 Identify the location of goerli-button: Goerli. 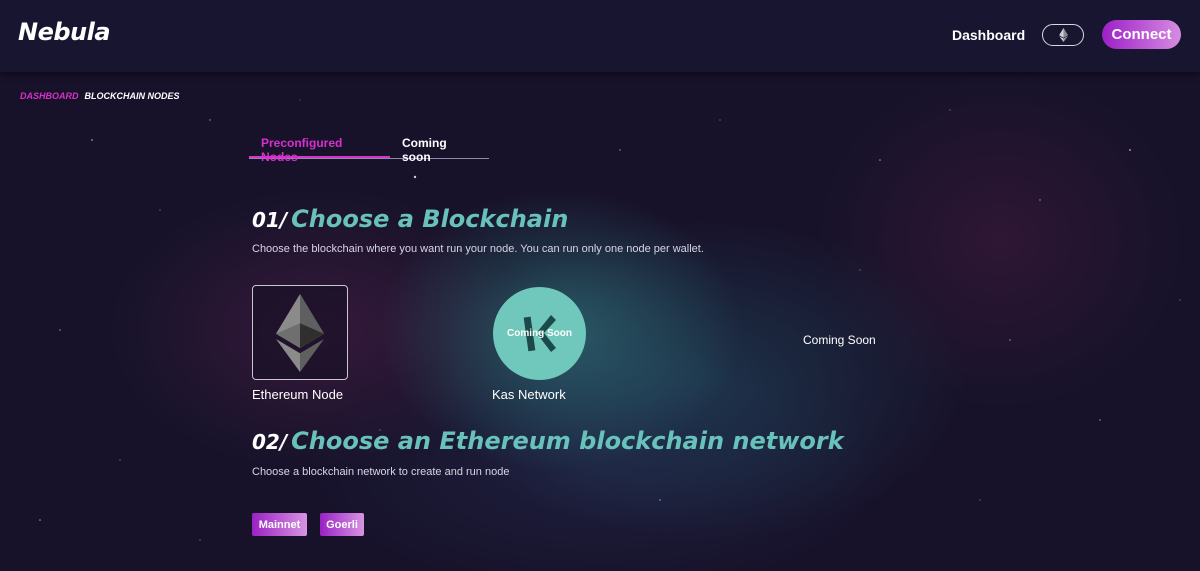
(342, 524).